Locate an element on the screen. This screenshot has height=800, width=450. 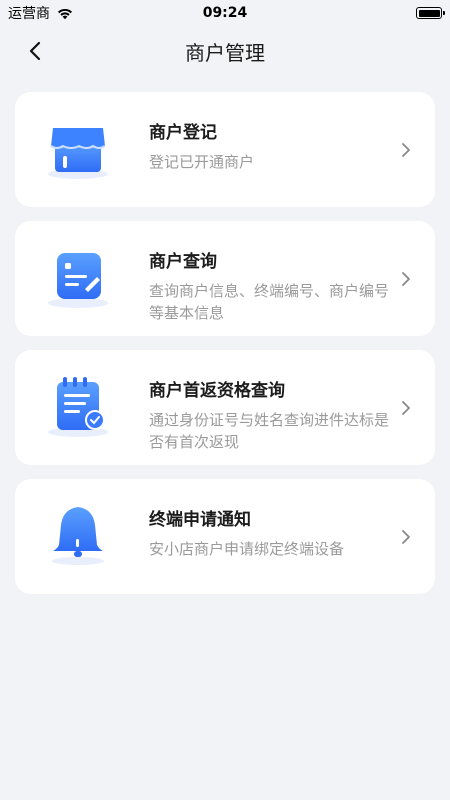
bell-icon is located at coordinates (78, 536).